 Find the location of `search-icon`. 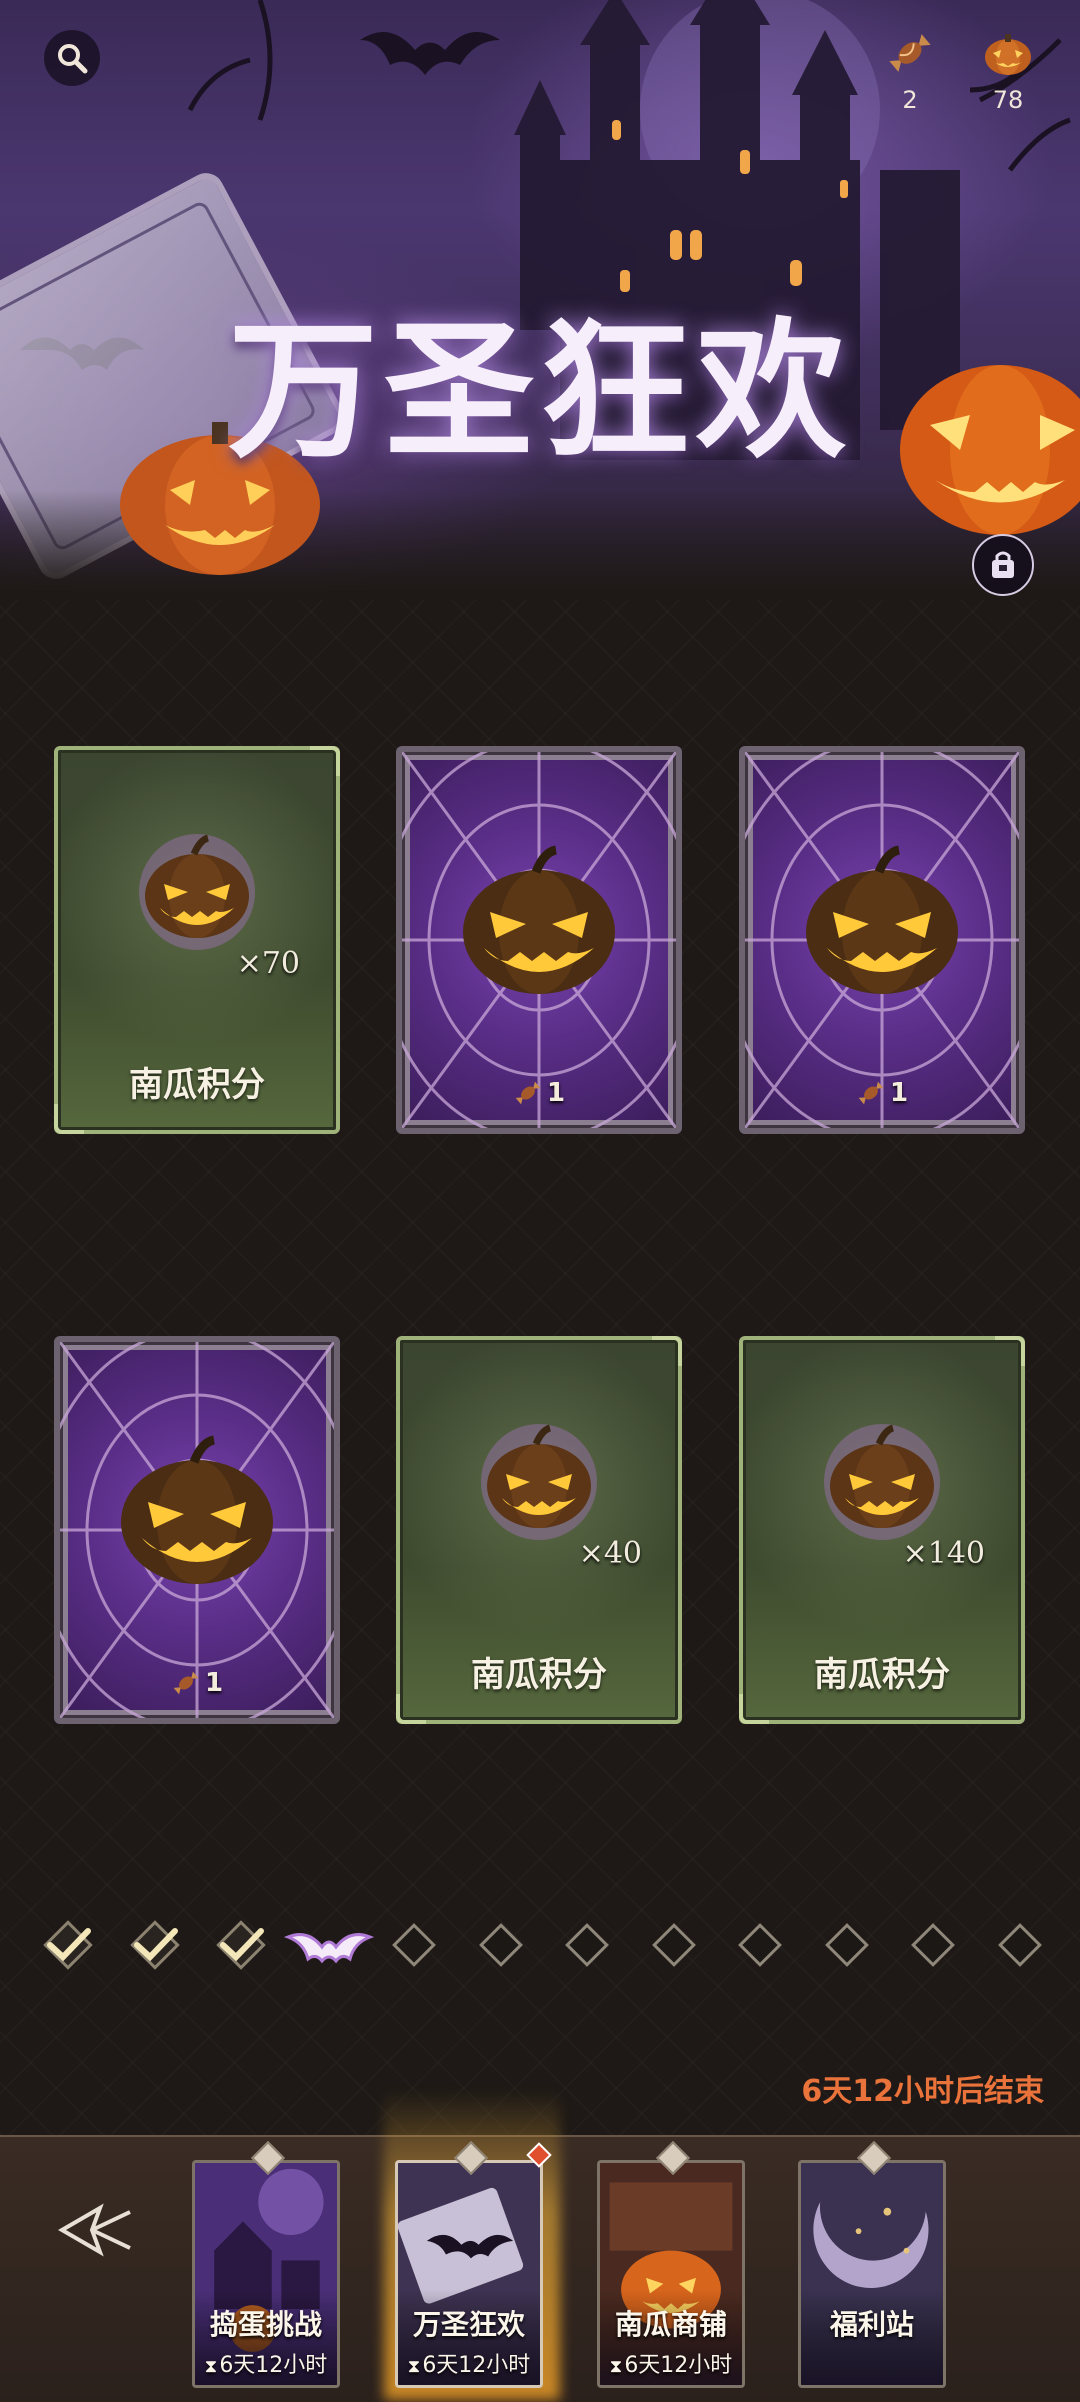

search-icon is located at coordinates (73, 59).